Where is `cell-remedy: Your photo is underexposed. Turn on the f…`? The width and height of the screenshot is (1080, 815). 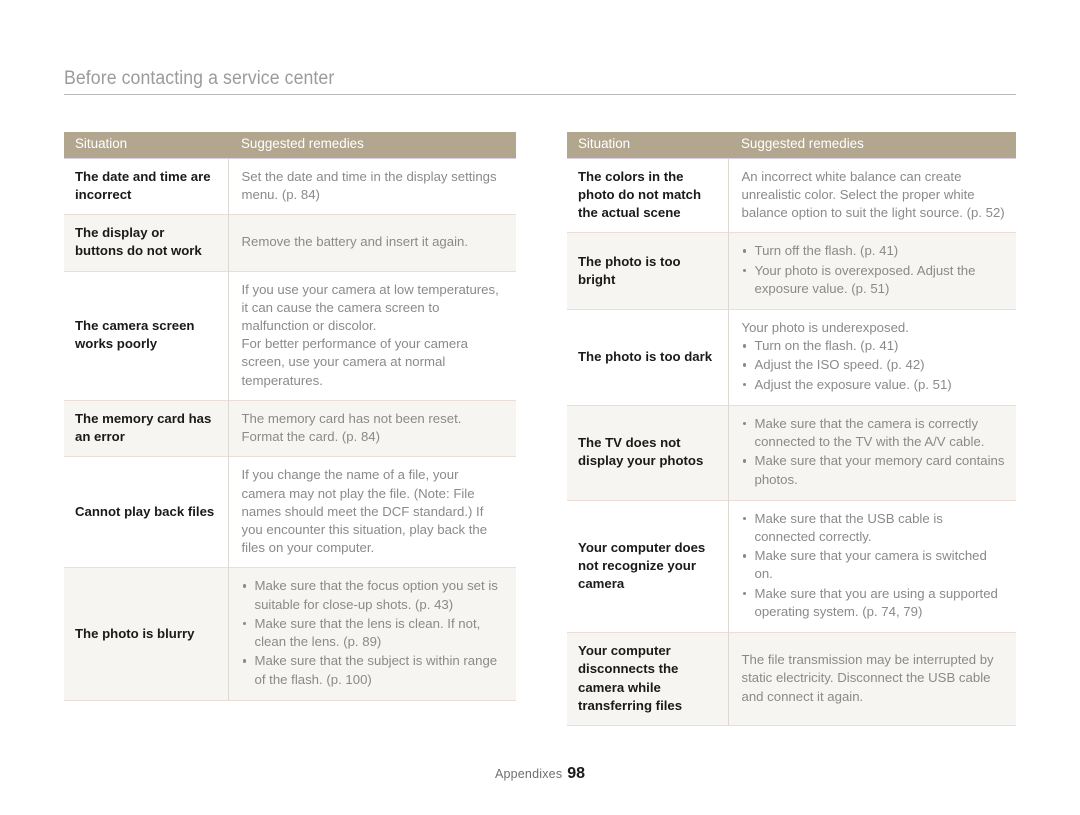
cell-remedy: Your photo is underexposed. Turn on the f… is located at coordinates (871, 357).